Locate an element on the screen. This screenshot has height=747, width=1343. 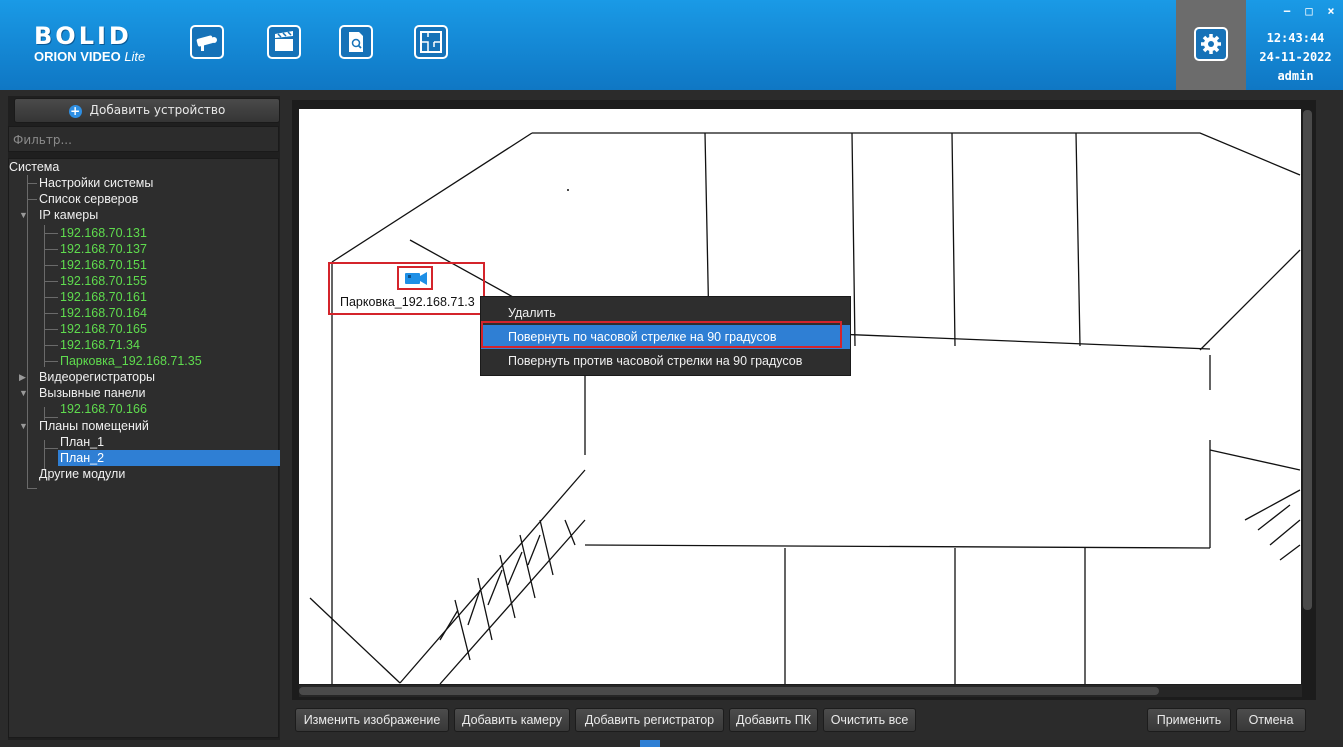
tree-plan-item: План_1 is located at coordinates (82, 442).